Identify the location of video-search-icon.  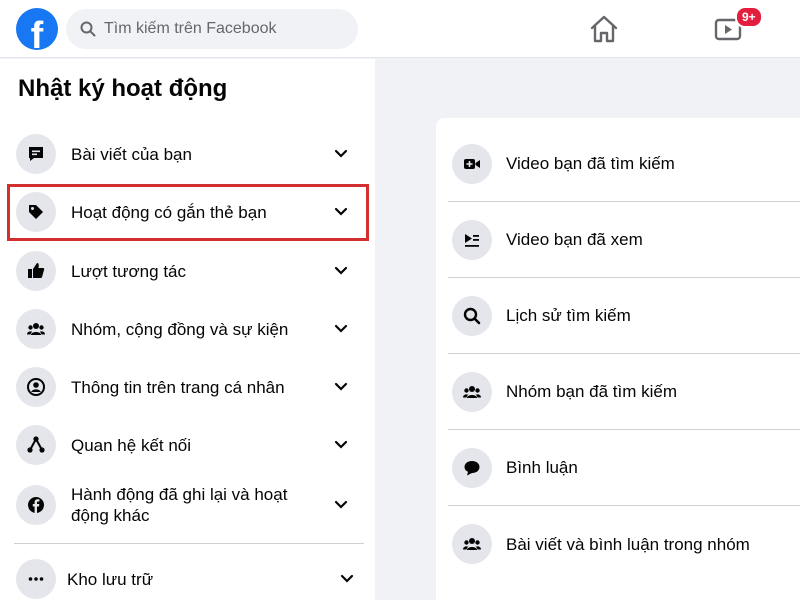
(472, 163).